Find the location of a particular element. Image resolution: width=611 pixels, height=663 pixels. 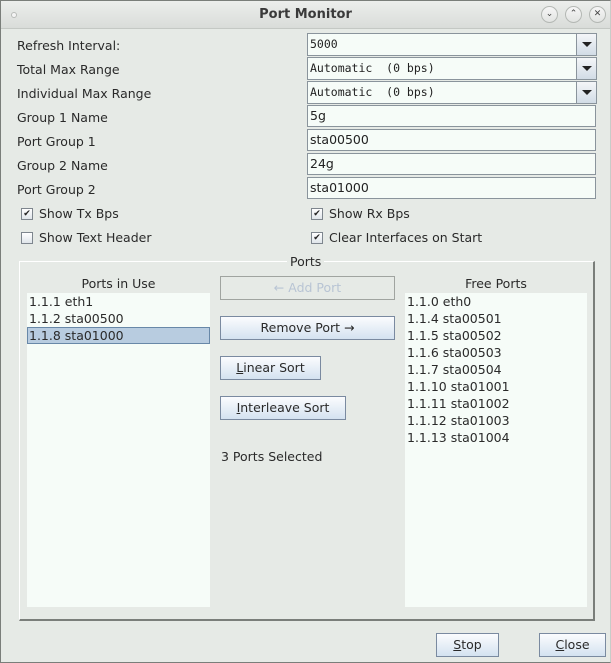

ports-group-title: Ports is located at coordinates (306, 261).